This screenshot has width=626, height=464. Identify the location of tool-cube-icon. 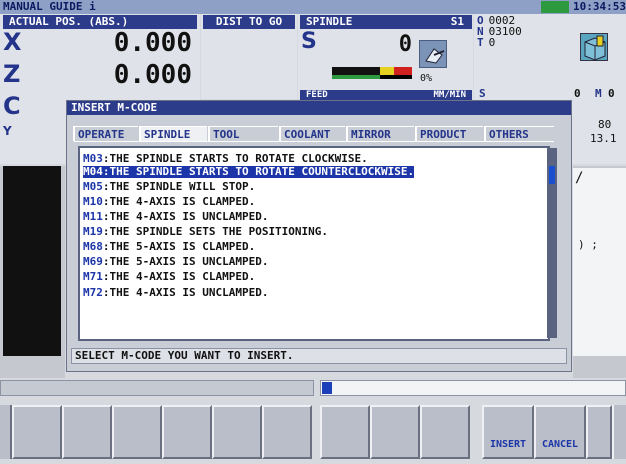
(594, 47).